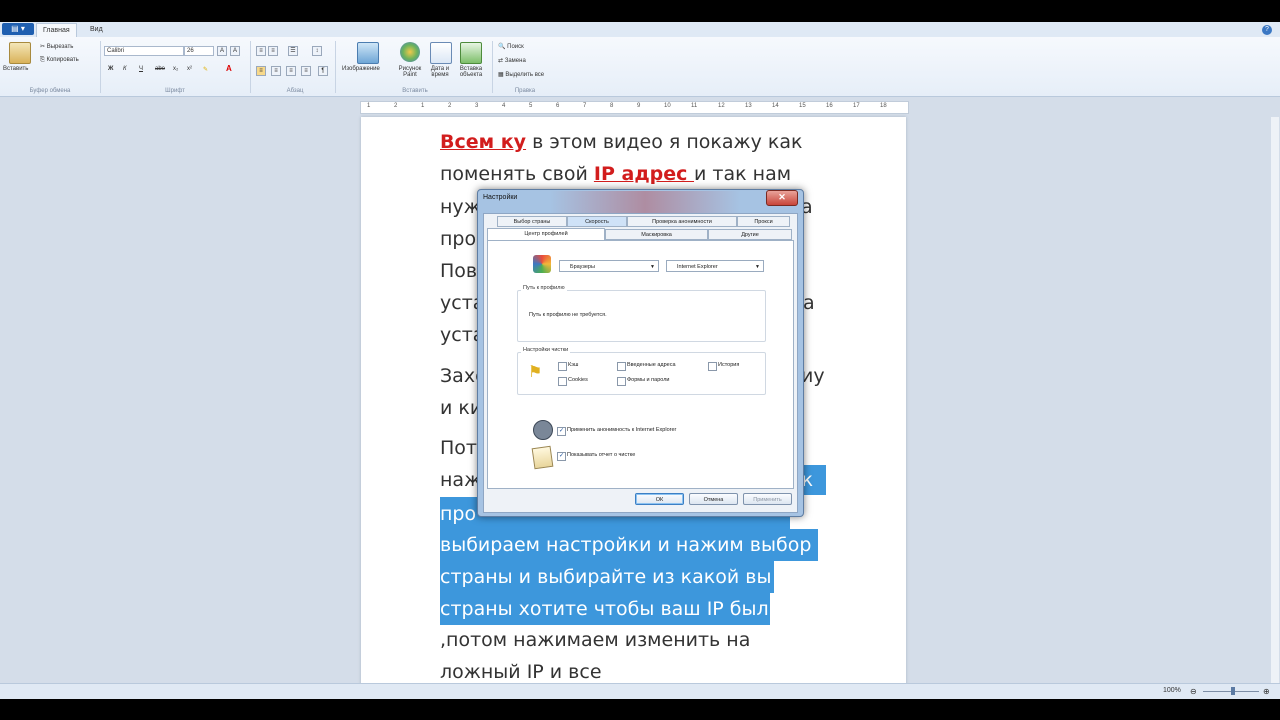 The image size is (1280, 720). What do you see at coordinates (621, 381) in the screenshot?
I see `forms-checkbox` at bounding box center [621, 381].